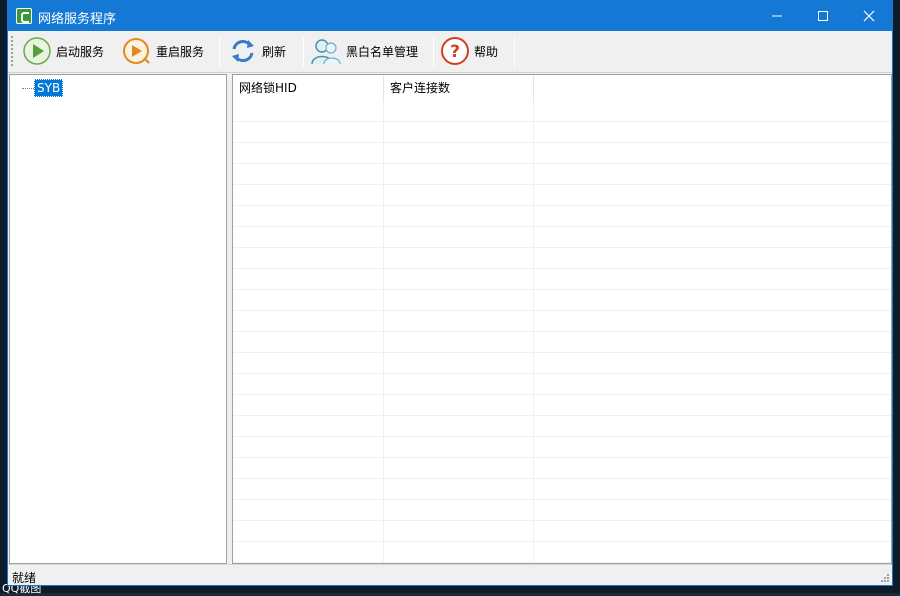  I want to click on toolbar-grip, so click(12, 51).